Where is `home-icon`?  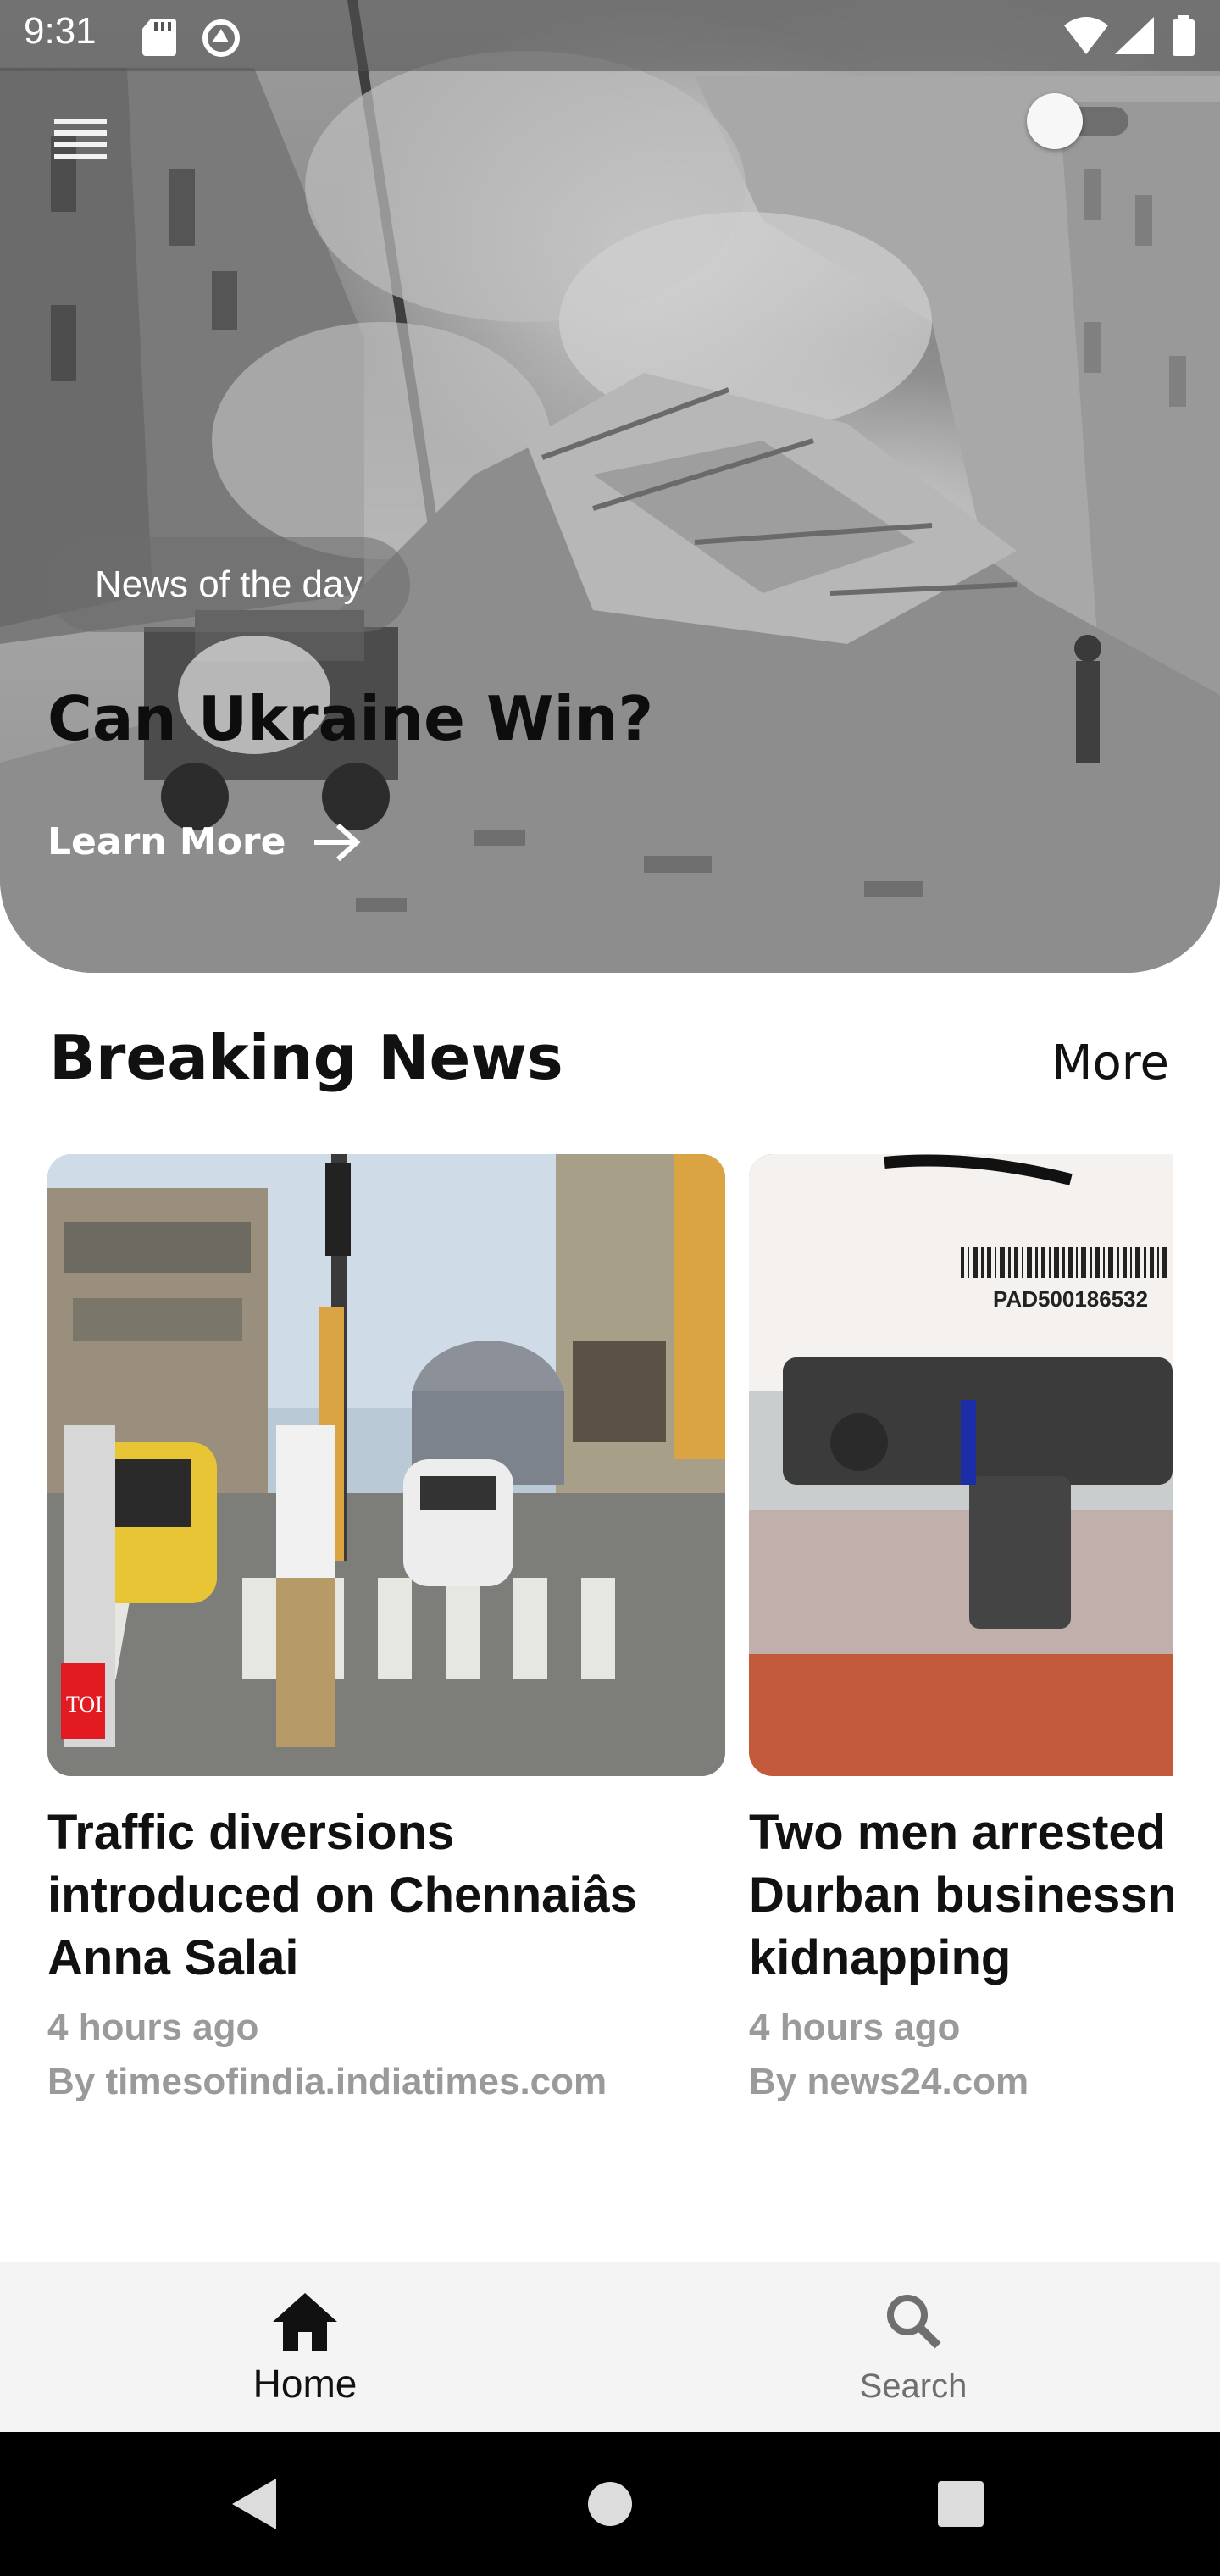
home-icon is located at coordinates (305, 2322).